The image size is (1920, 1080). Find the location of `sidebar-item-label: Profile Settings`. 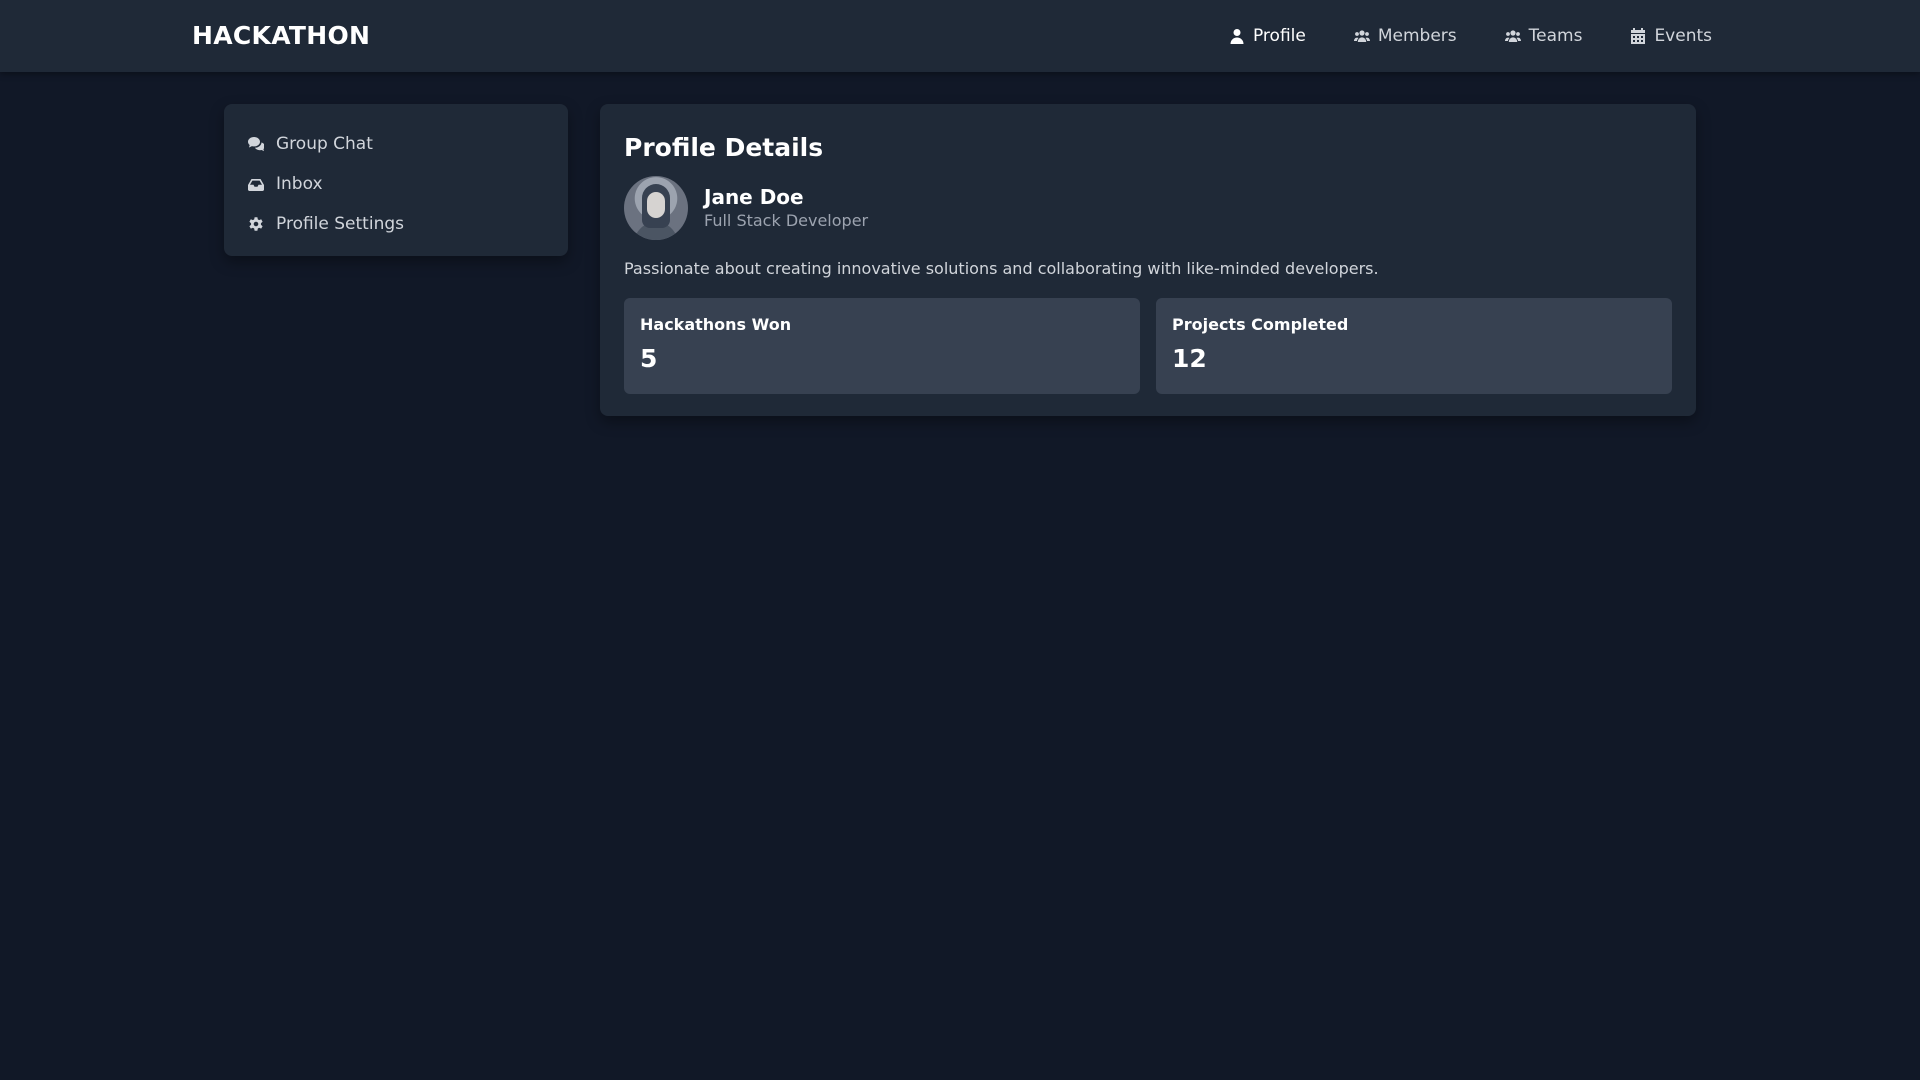

sidebar-item-label: Profile Settings is located at coordinates (340, 224).